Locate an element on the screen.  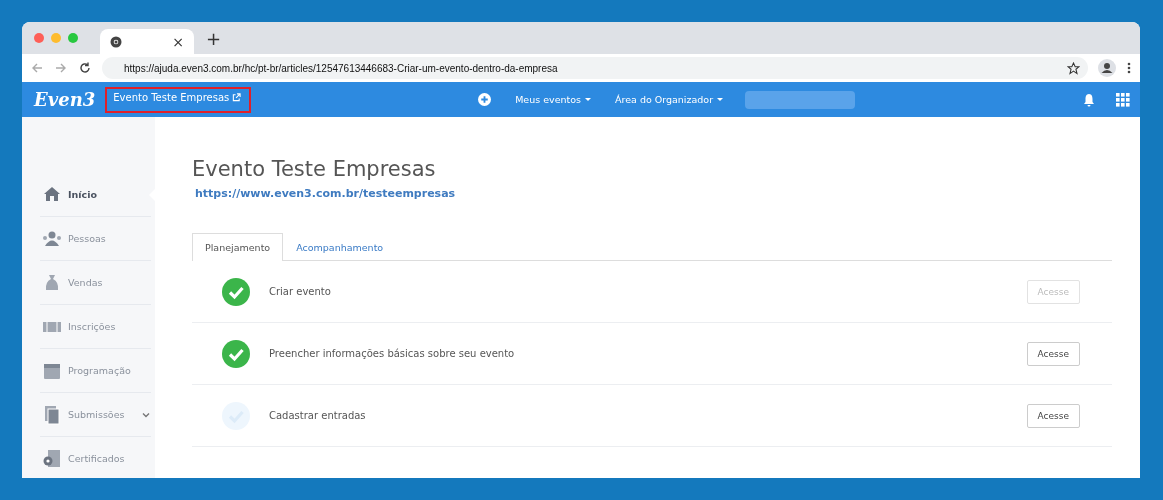
nav-menu: Área do Organizador is located at coordinates (669, 99).